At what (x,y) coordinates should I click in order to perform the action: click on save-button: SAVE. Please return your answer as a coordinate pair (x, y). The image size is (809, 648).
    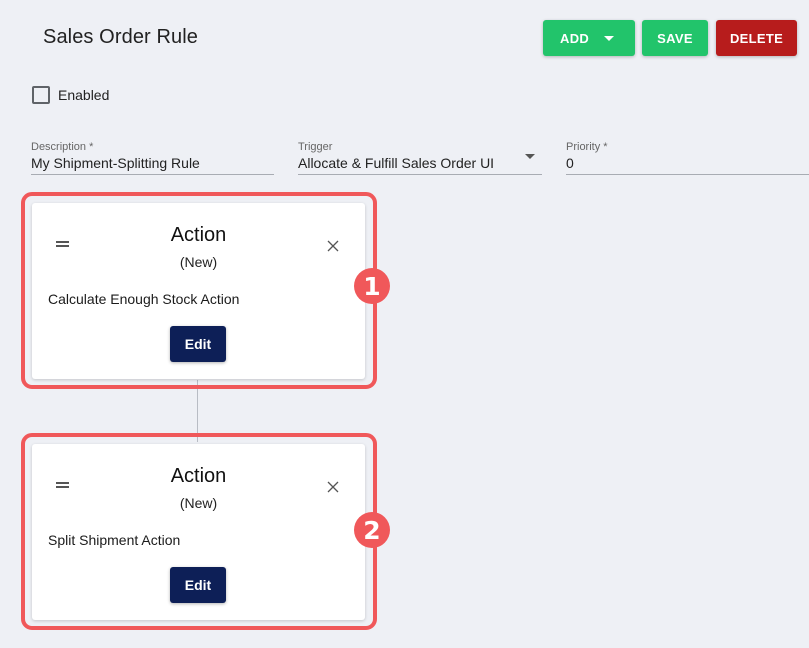
    Looking at the image, I should click on (675, 38).